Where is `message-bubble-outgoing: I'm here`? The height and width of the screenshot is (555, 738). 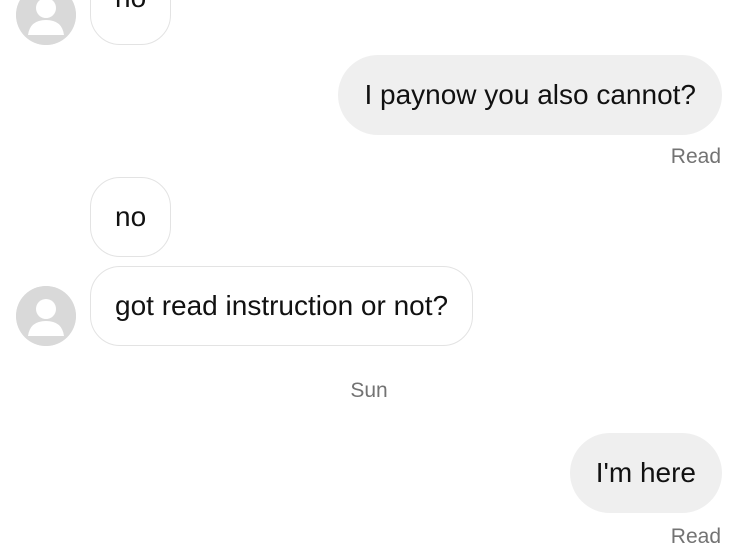
message-bubble-outgoing: I'm here is located at coordinates (645, 473).